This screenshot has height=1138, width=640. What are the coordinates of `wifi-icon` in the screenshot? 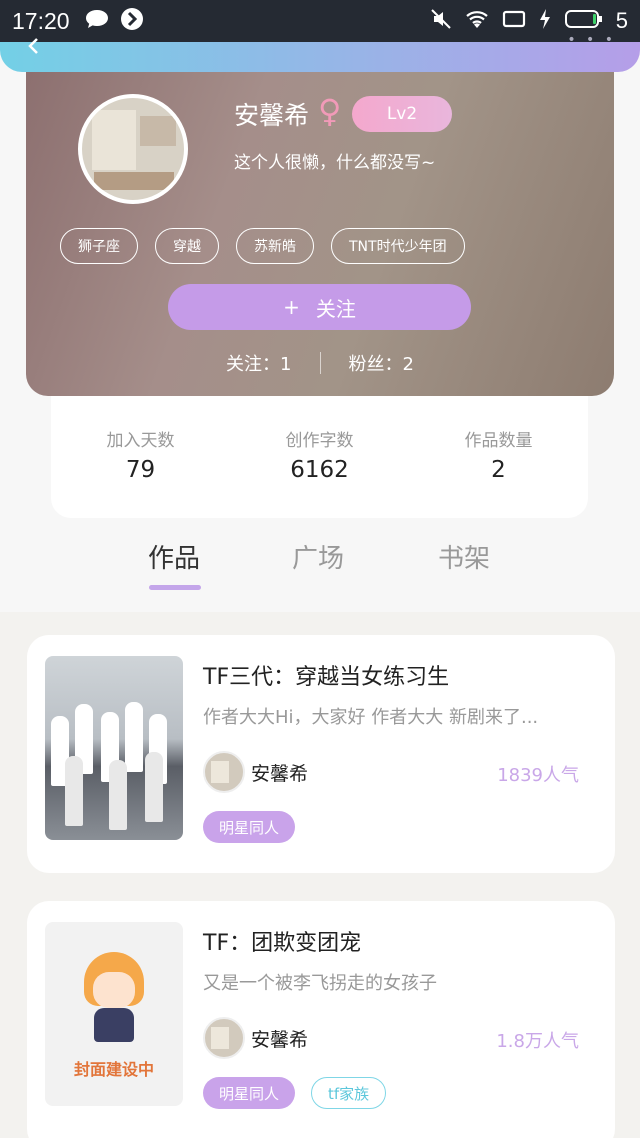 It's located at (477, 21).